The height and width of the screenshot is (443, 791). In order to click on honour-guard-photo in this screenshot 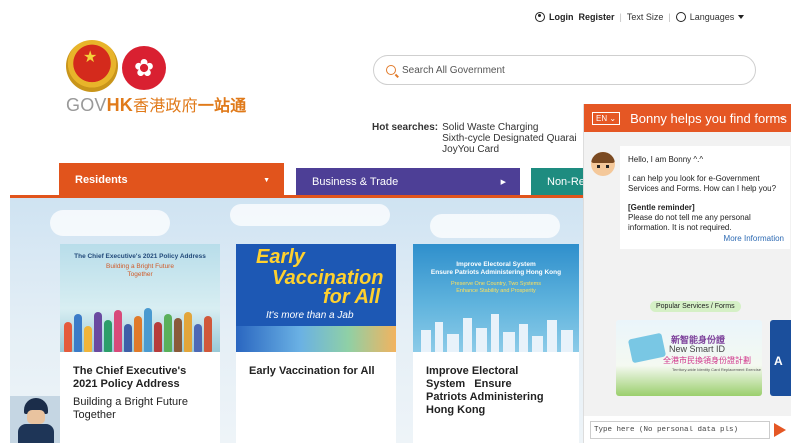, I will do `click(35, 419)`.